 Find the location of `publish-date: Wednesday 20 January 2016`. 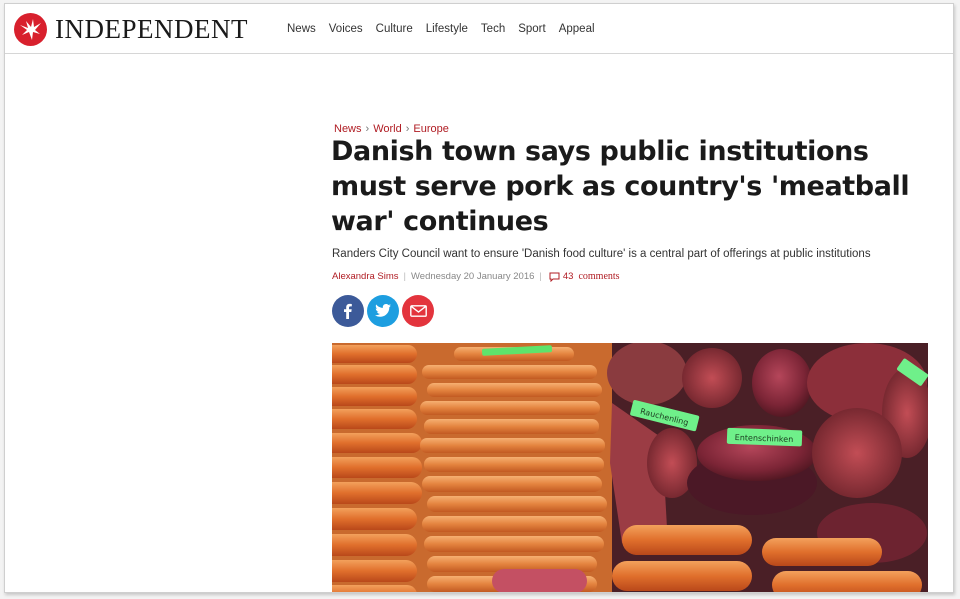

publish-date: Wednesday 20 January 2016 is located at coordinates (473, 276).